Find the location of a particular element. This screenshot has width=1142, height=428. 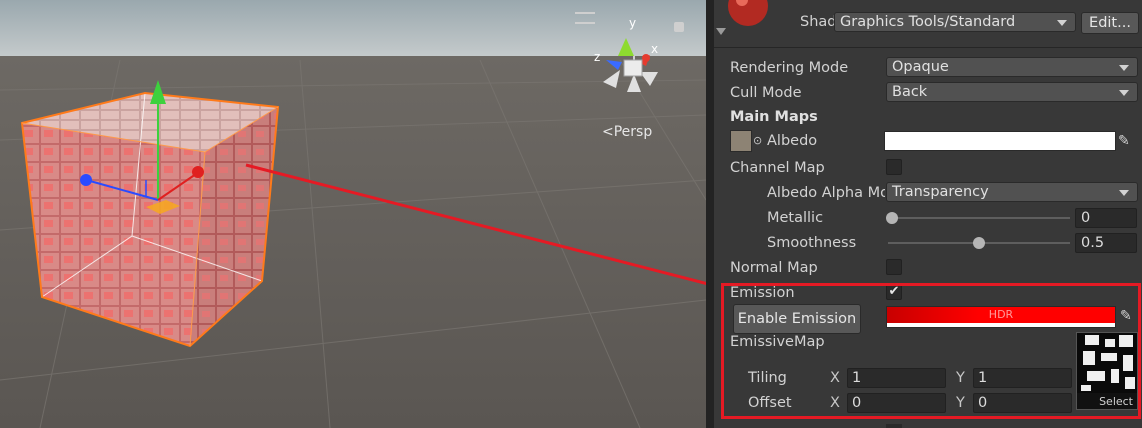

cull-mode-value: Back is located at coordinates (910, 92).